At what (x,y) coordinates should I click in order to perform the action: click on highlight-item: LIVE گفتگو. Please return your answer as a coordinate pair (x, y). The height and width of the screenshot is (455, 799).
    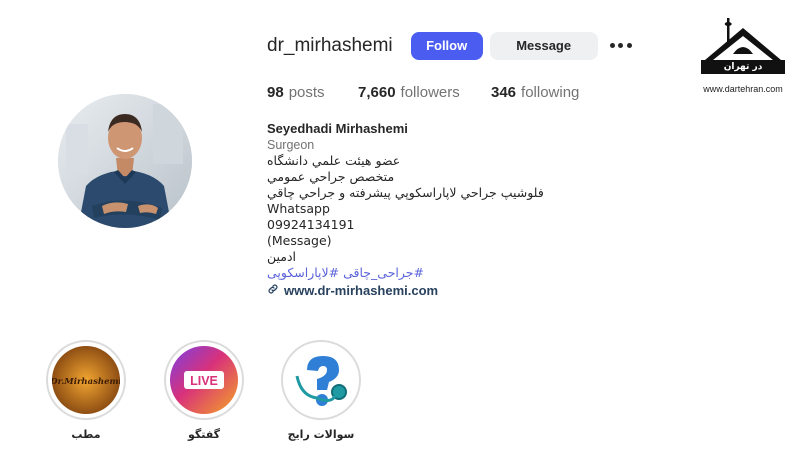
    Looking at the image, I should click on (204, 390).